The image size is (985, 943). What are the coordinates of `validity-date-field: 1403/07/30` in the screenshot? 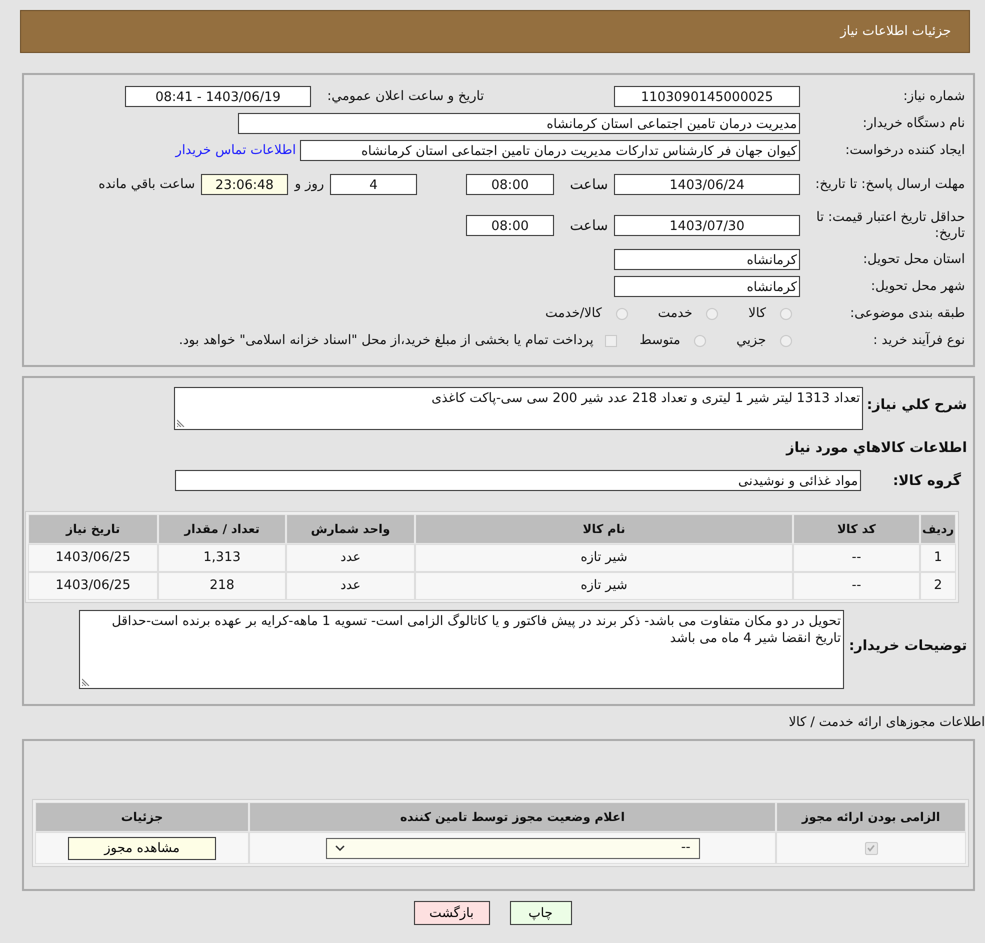 It's located at (707, 225).